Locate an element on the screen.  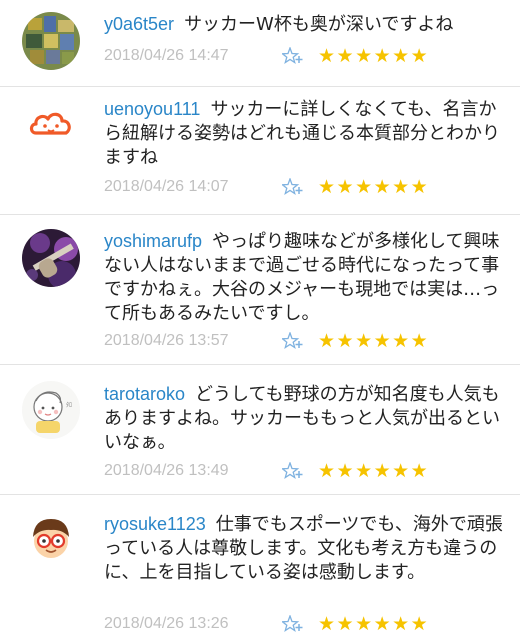
illustrated-child-avatar: ﾀﾛ is located at coordinates (51, 410).